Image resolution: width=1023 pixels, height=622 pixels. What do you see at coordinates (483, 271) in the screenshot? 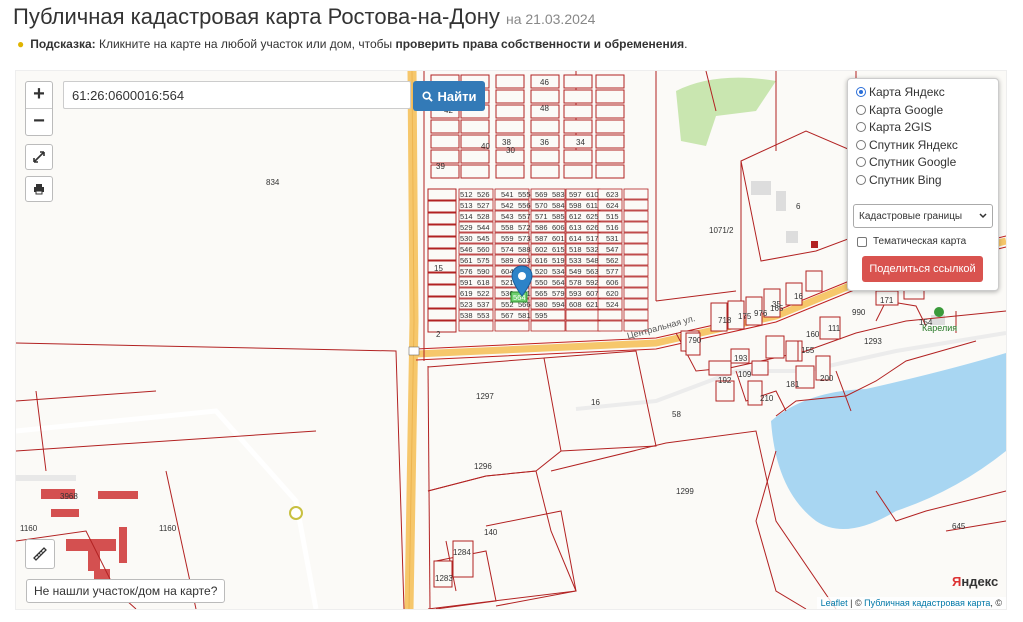
I see `grid-parcel-label: 590` at bounding box center [483, 271].